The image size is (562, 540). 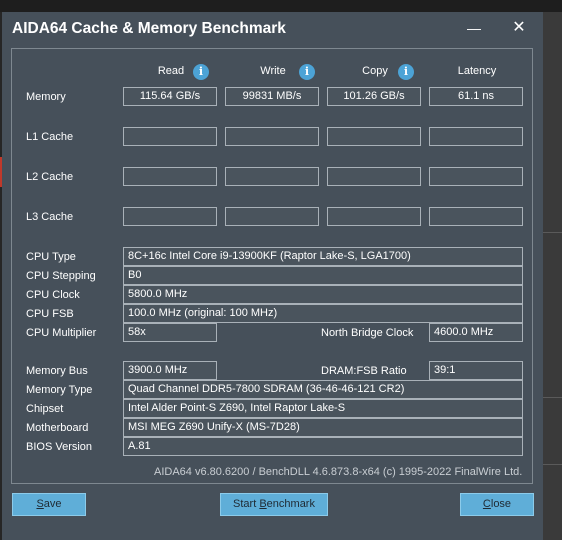 What do you see at coordinates (476, 136) in the screenshot?
I see `l1-latency-value` at bounding box center [476, 136].